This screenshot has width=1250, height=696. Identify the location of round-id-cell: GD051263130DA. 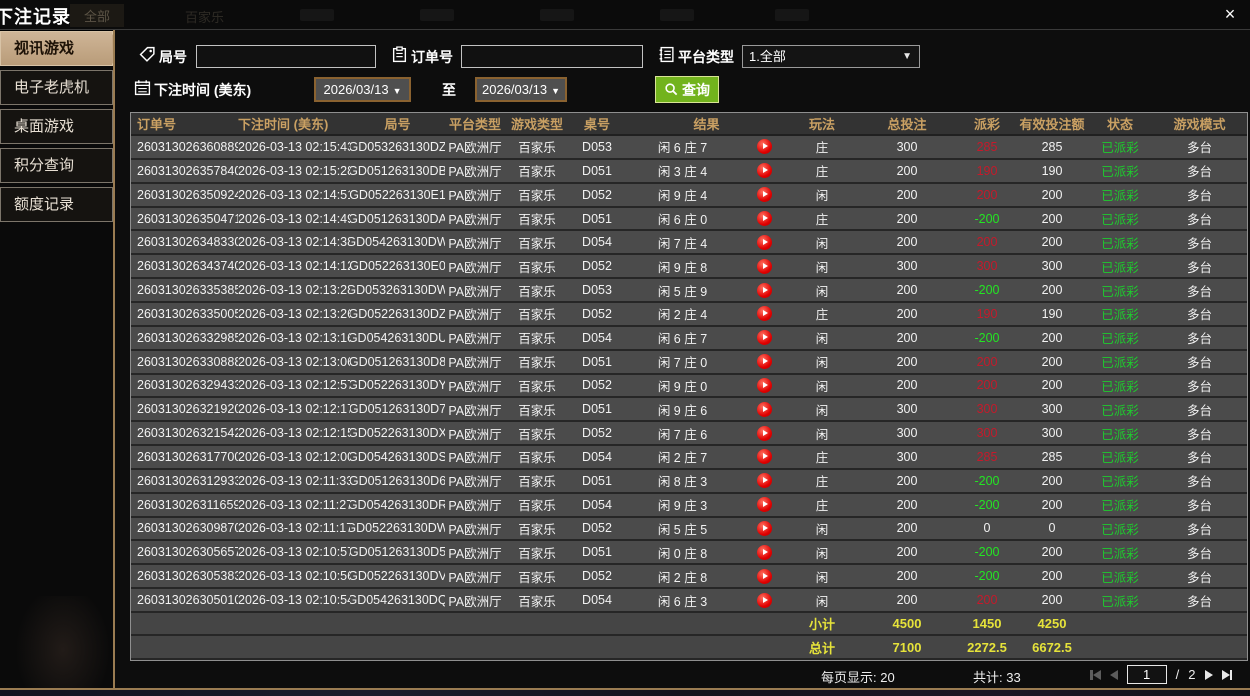
(397, 218).